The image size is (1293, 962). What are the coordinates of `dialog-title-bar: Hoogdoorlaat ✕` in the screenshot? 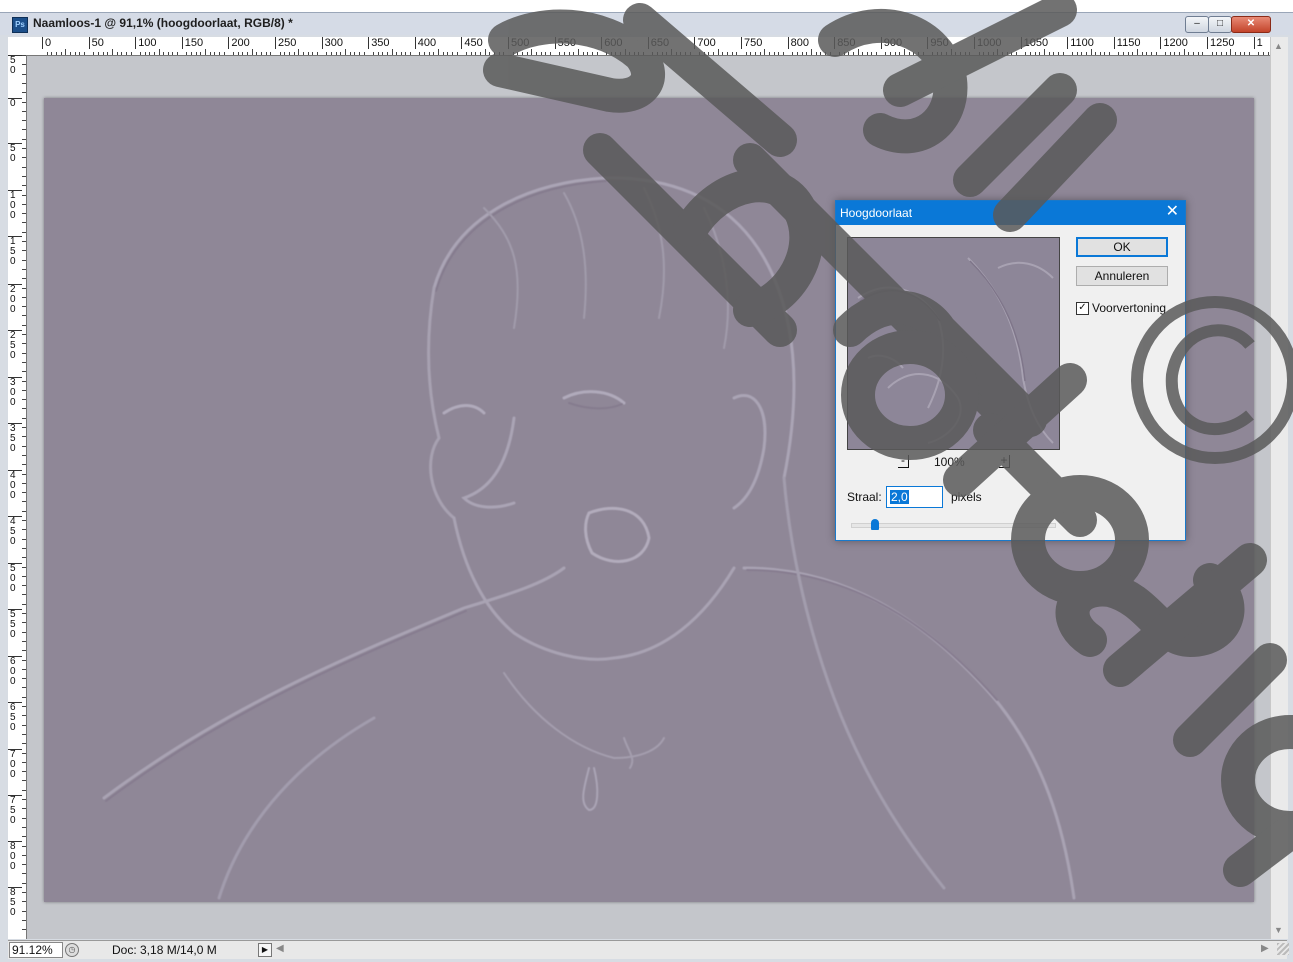 It's located at (1010, 213).